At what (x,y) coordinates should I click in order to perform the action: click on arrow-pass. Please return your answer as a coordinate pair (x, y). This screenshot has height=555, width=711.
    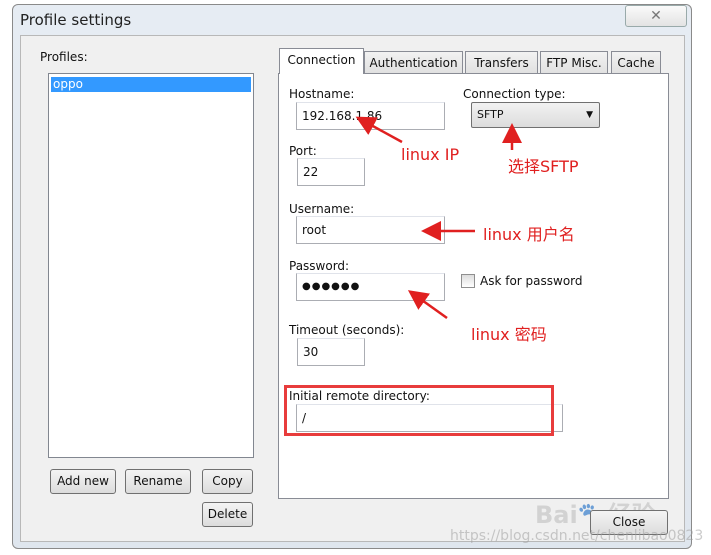
    Looking at the image, I should click on (427, 305).